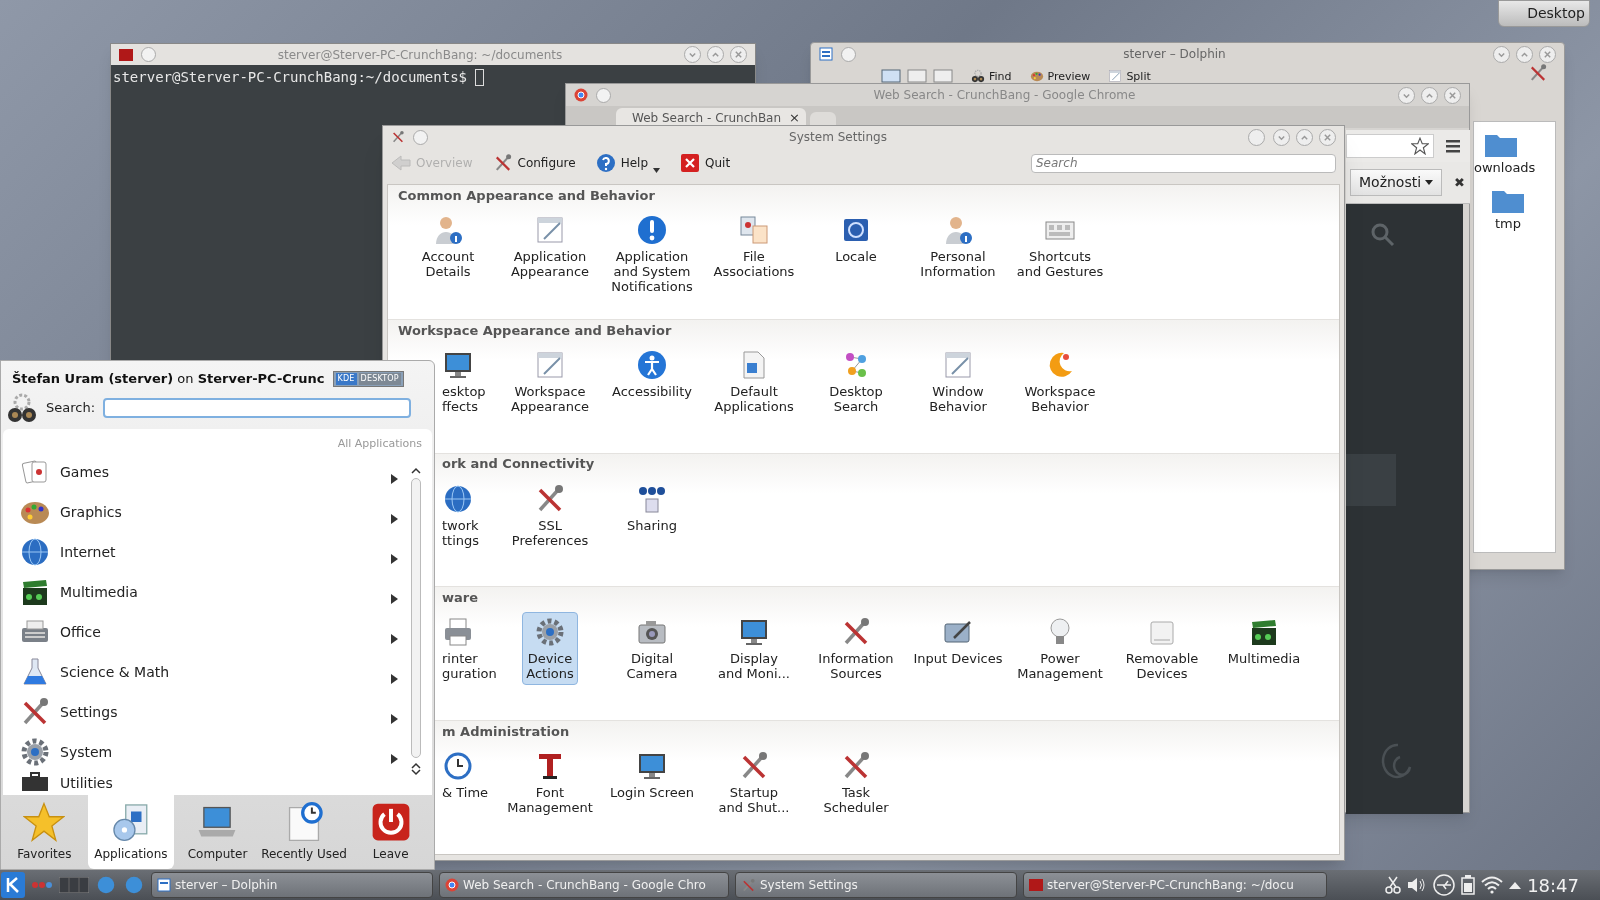 This screenshot has height=900, width=1600. I want to click on module-launcher: & Time, so click(465, 783).